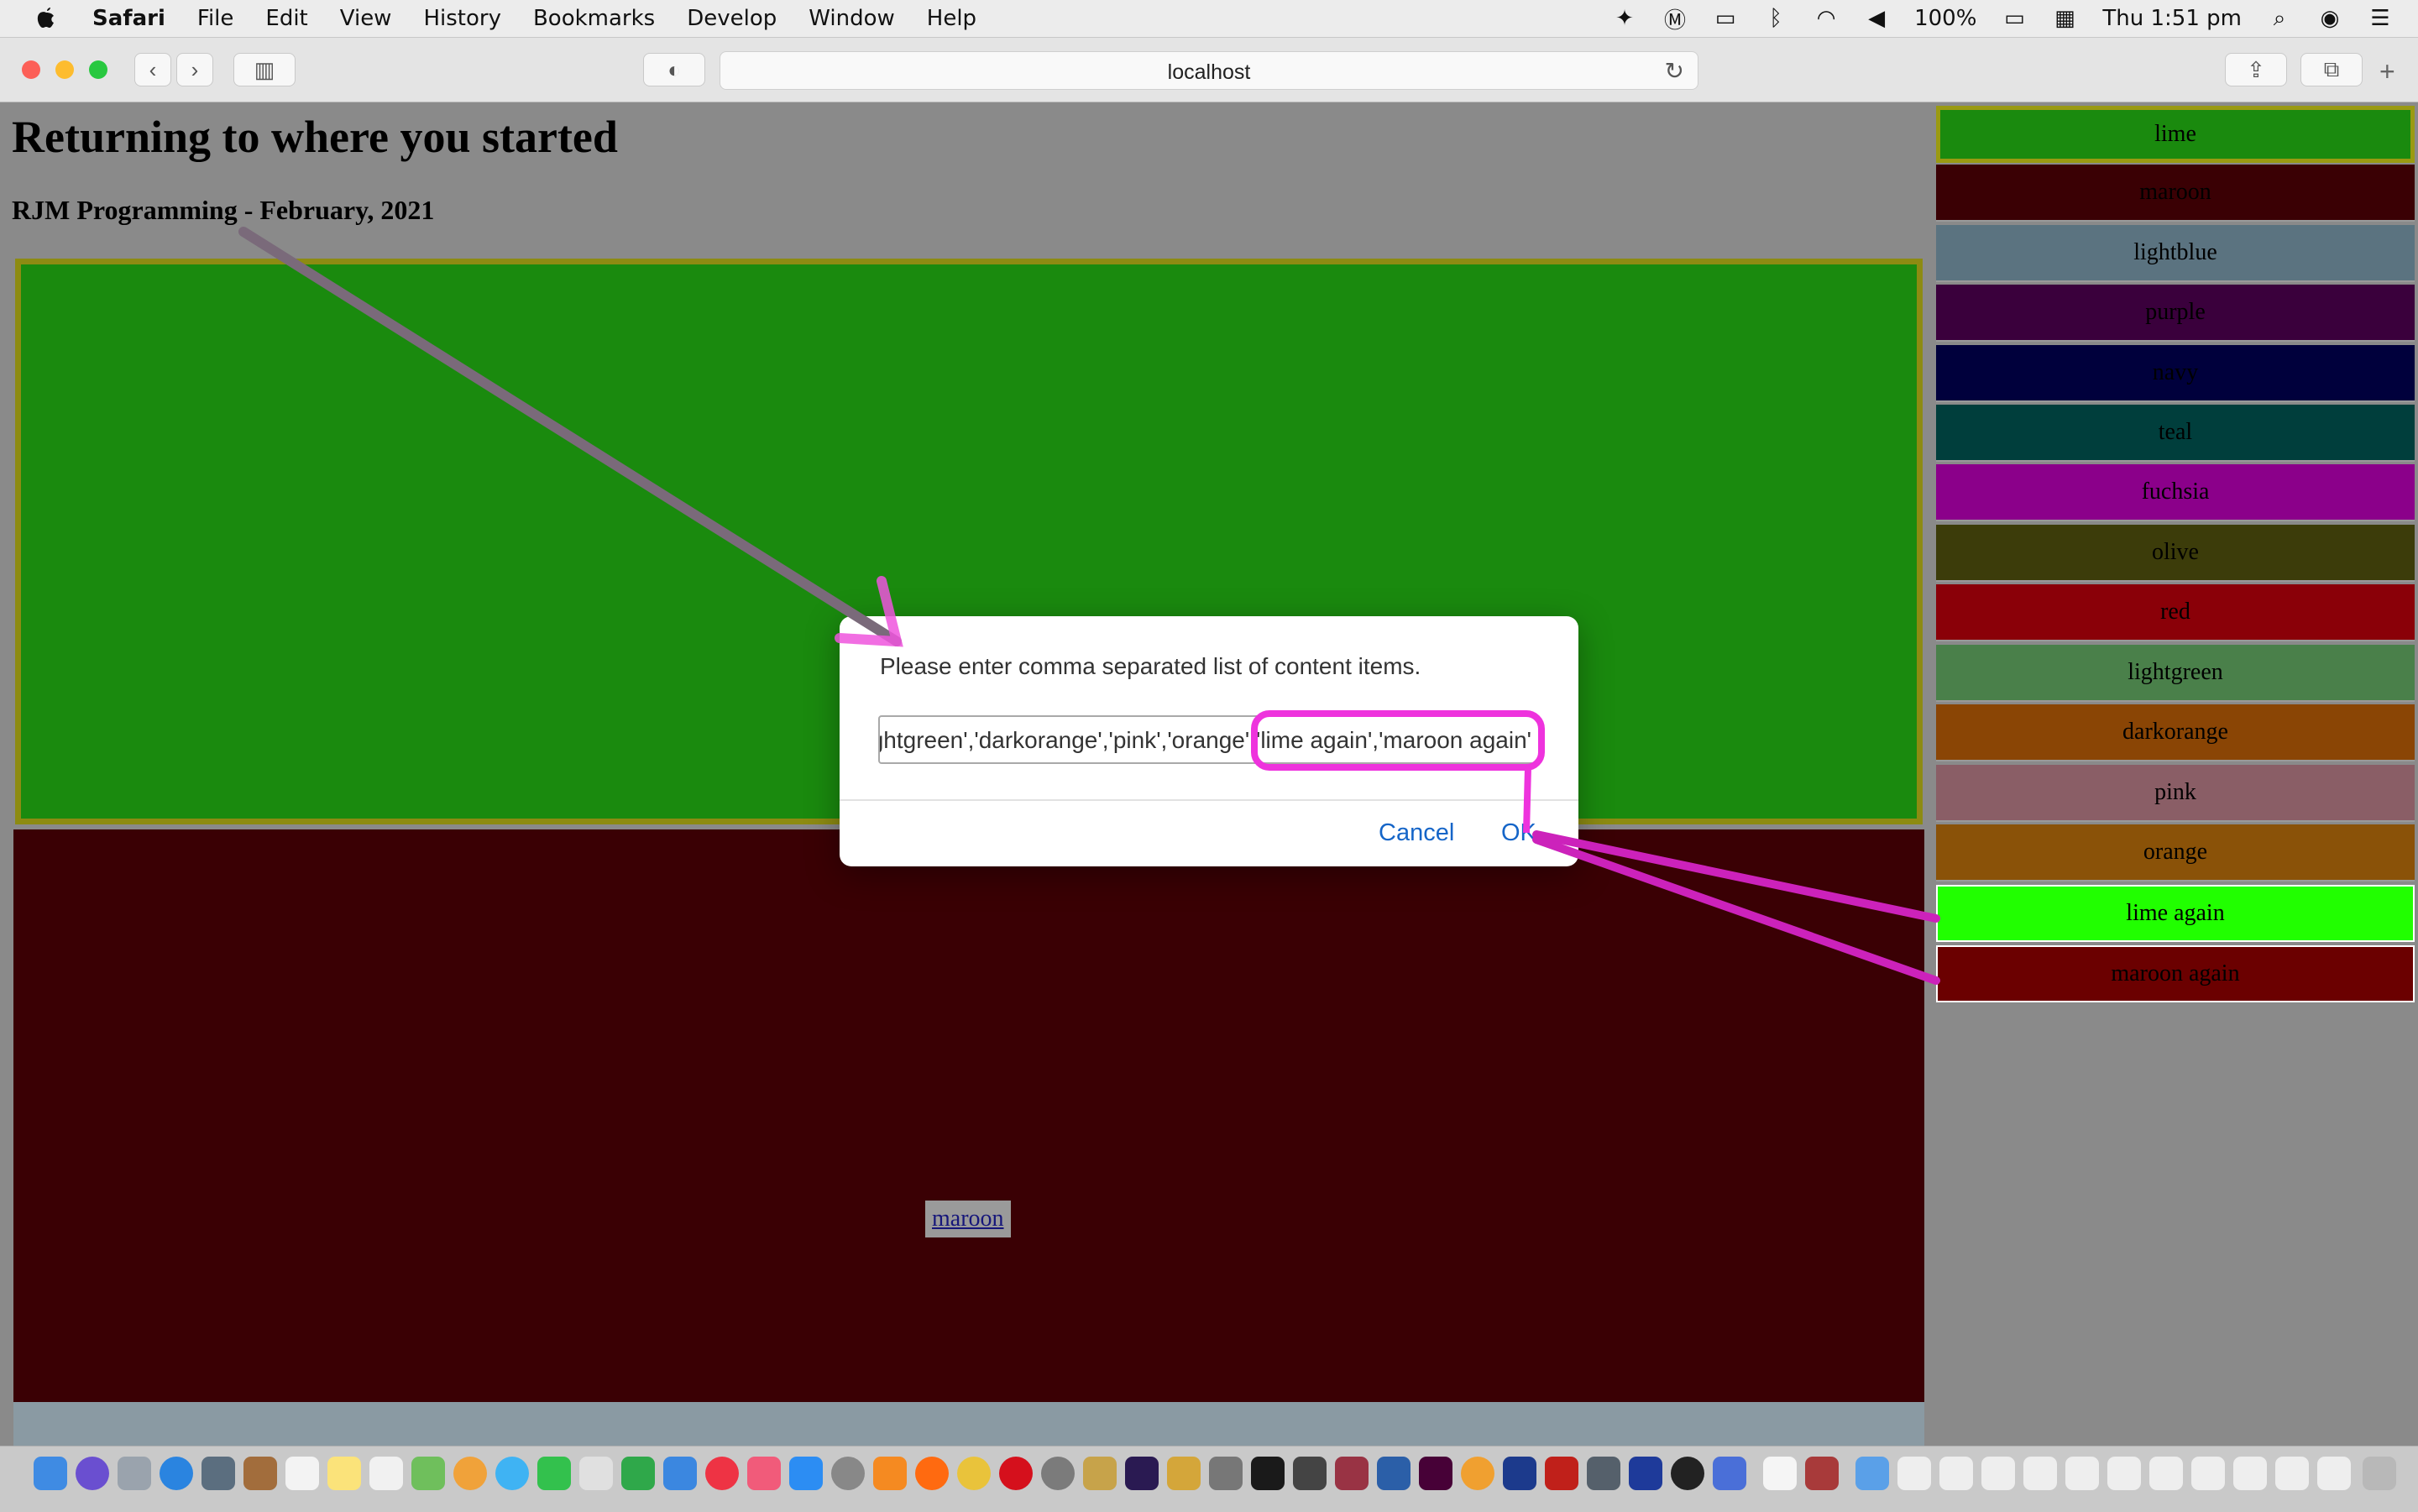 The image size is (2418, 1512). Describe the element at coordinates (1822, 1473) in the screenshot. I see `dictionary-icon` at that location.